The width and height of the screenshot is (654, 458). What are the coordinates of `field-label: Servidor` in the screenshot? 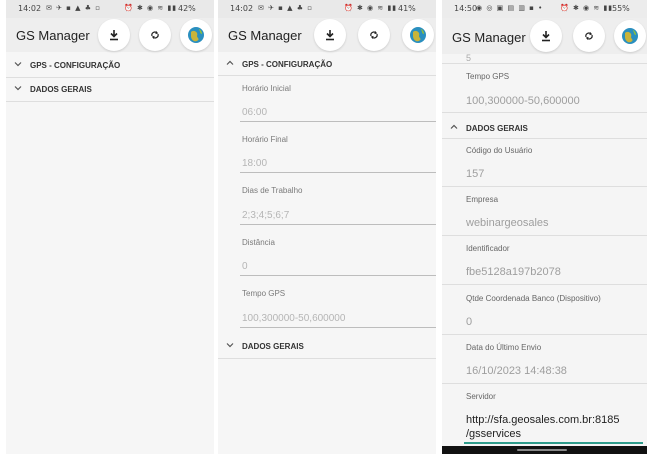 It's located at (481, 396).